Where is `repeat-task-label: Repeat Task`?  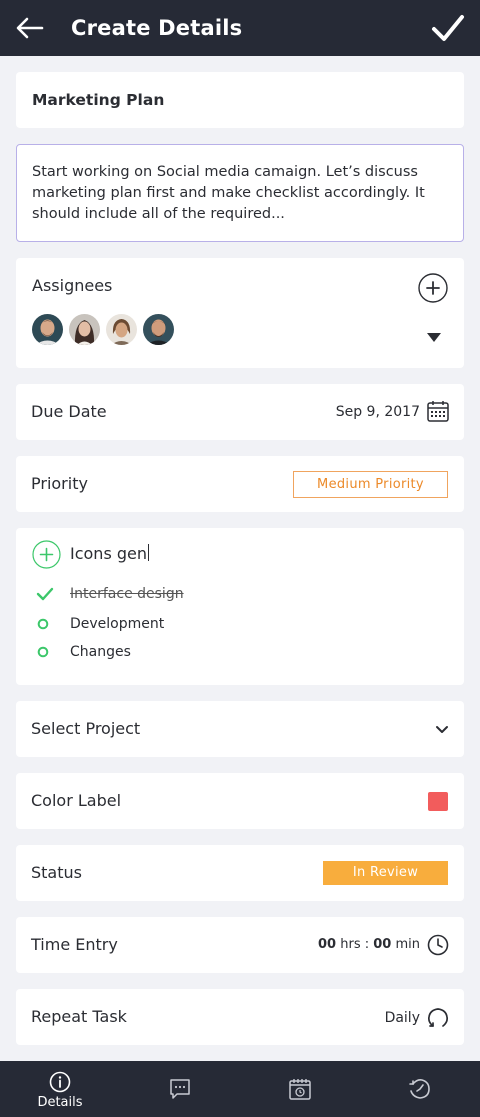 repeat-task-label: Repeat Task is located at coordinates (79, 1016).